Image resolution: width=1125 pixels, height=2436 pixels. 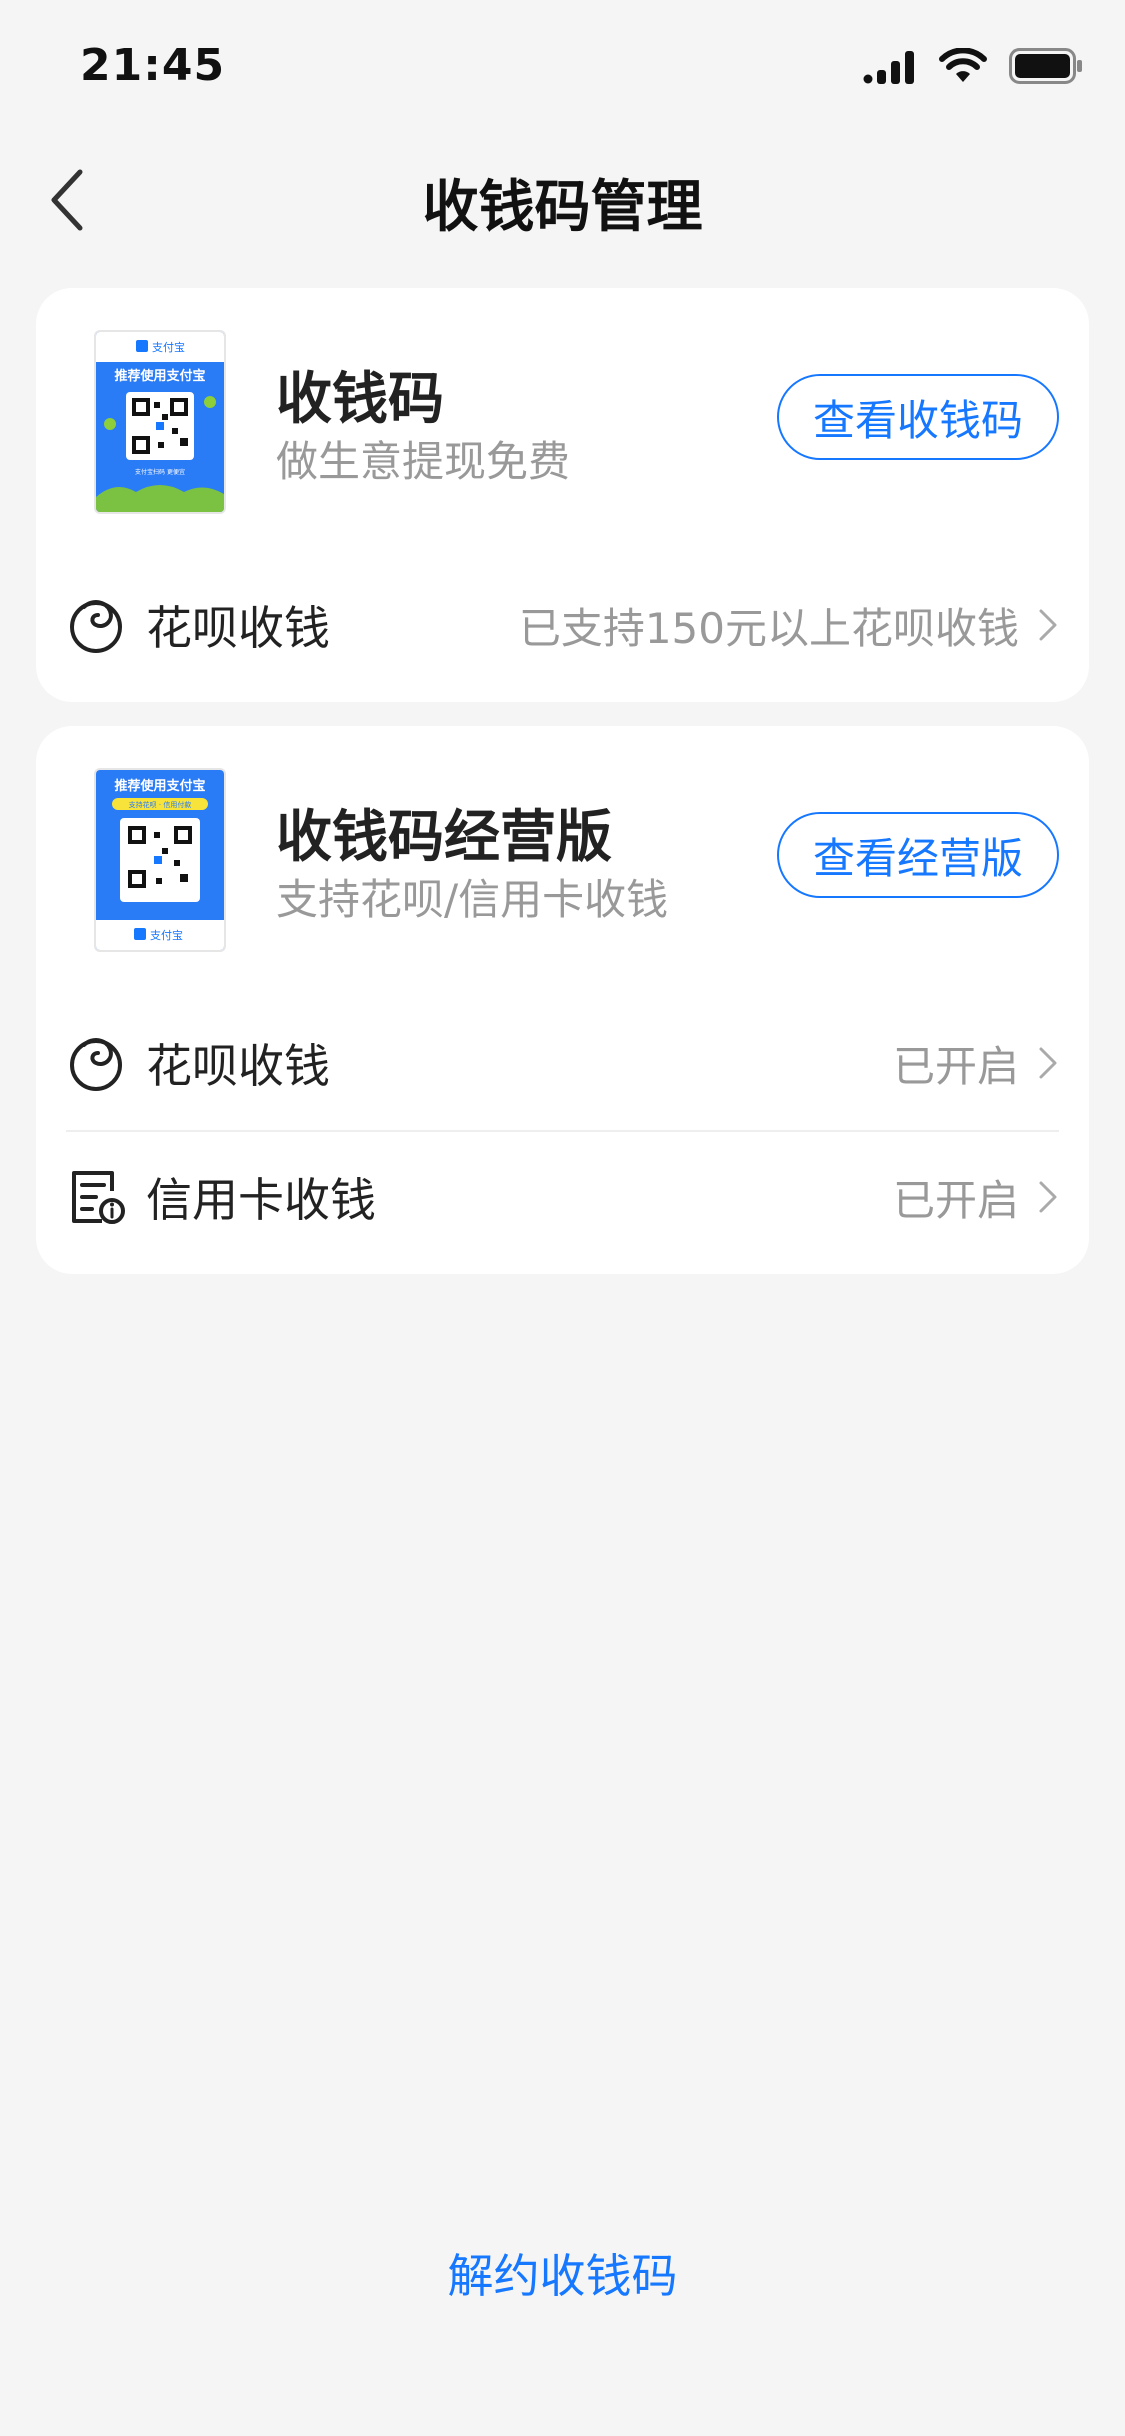 I want to click on wifi-icon, so click(x=963, y=65).